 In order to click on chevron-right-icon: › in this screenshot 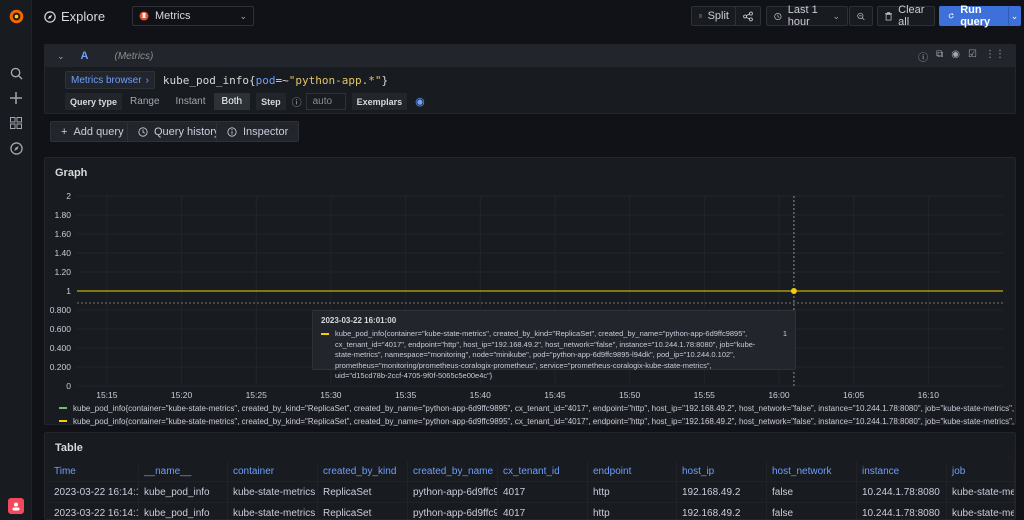, I will do `click(147, 80)`.